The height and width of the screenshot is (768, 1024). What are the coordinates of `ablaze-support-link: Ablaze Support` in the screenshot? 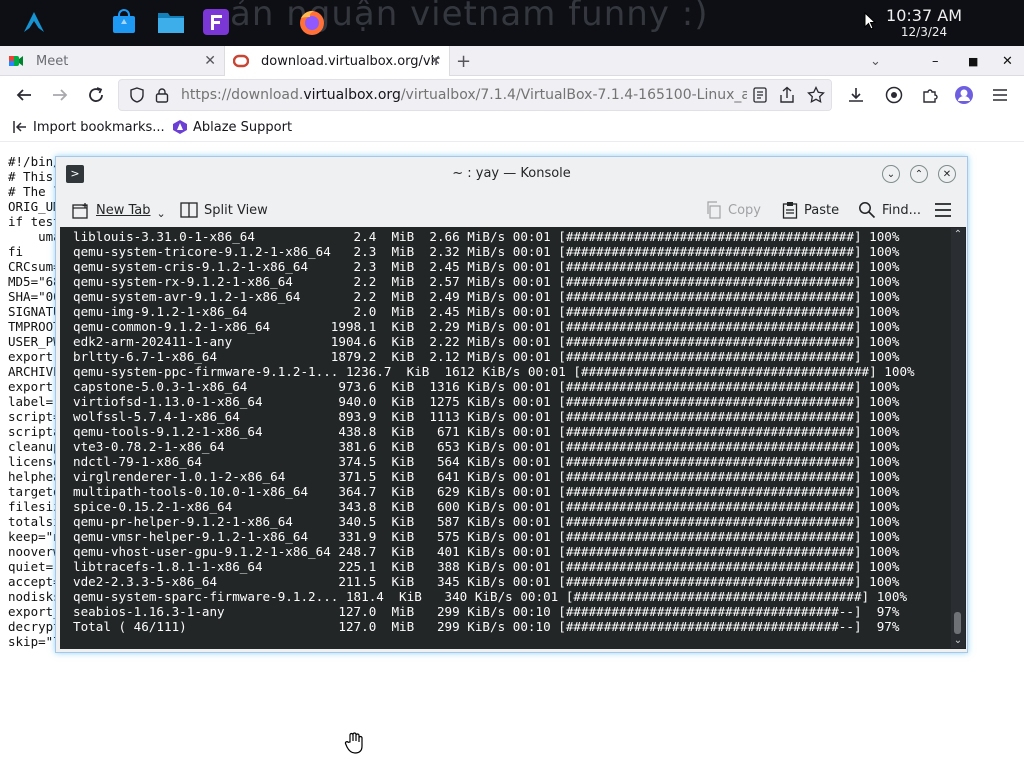 It's located at (232, 127).